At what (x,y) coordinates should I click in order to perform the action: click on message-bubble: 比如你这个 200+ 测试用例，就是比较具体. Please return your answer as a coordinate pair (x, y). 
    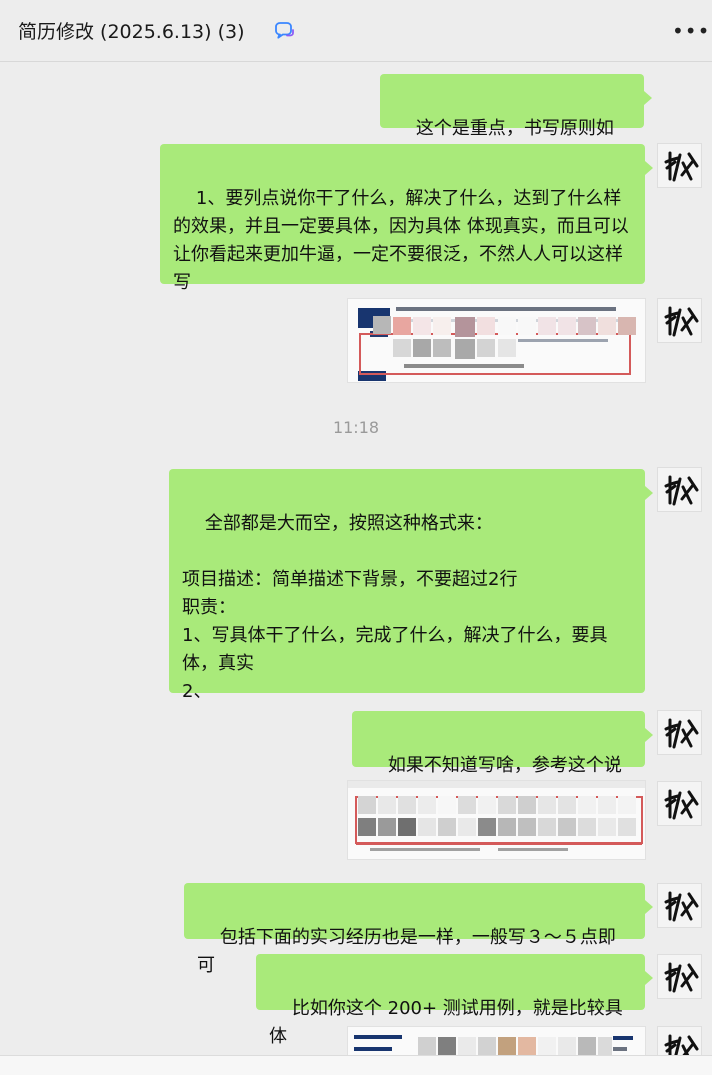
    Looking at the image, I should click on (454, 1000).